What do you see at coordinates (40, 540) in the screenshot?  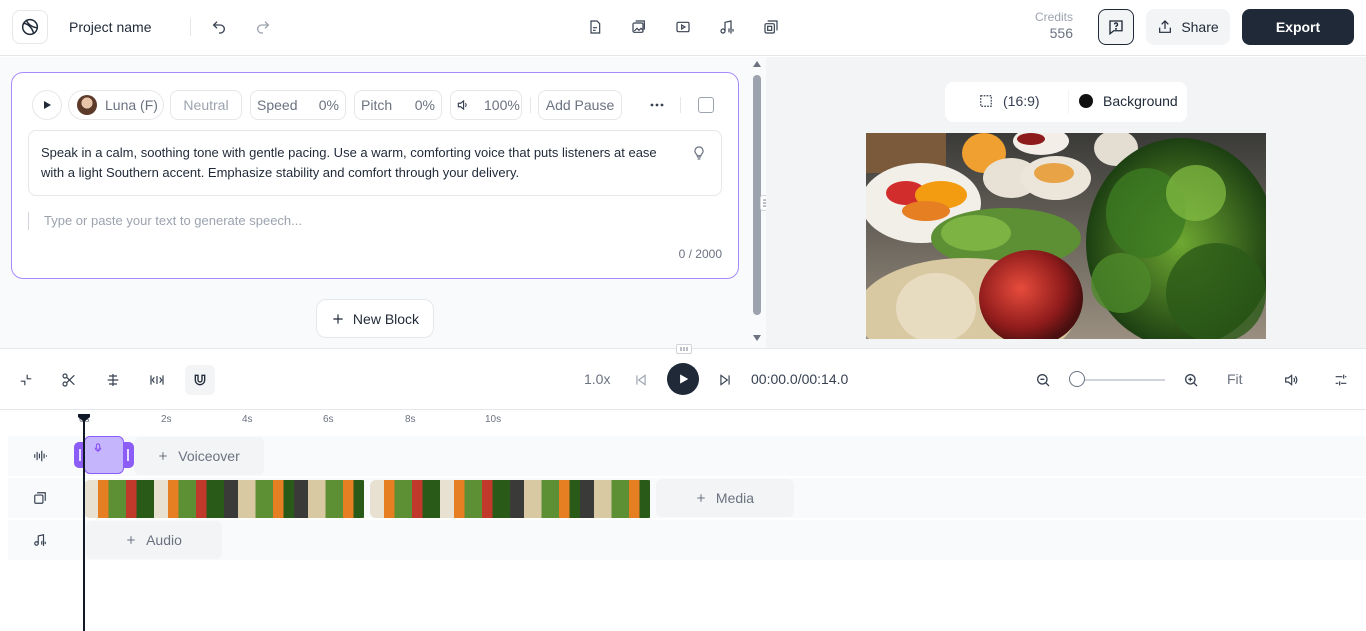 I see `music-icon` at bounding box center [40, 540].